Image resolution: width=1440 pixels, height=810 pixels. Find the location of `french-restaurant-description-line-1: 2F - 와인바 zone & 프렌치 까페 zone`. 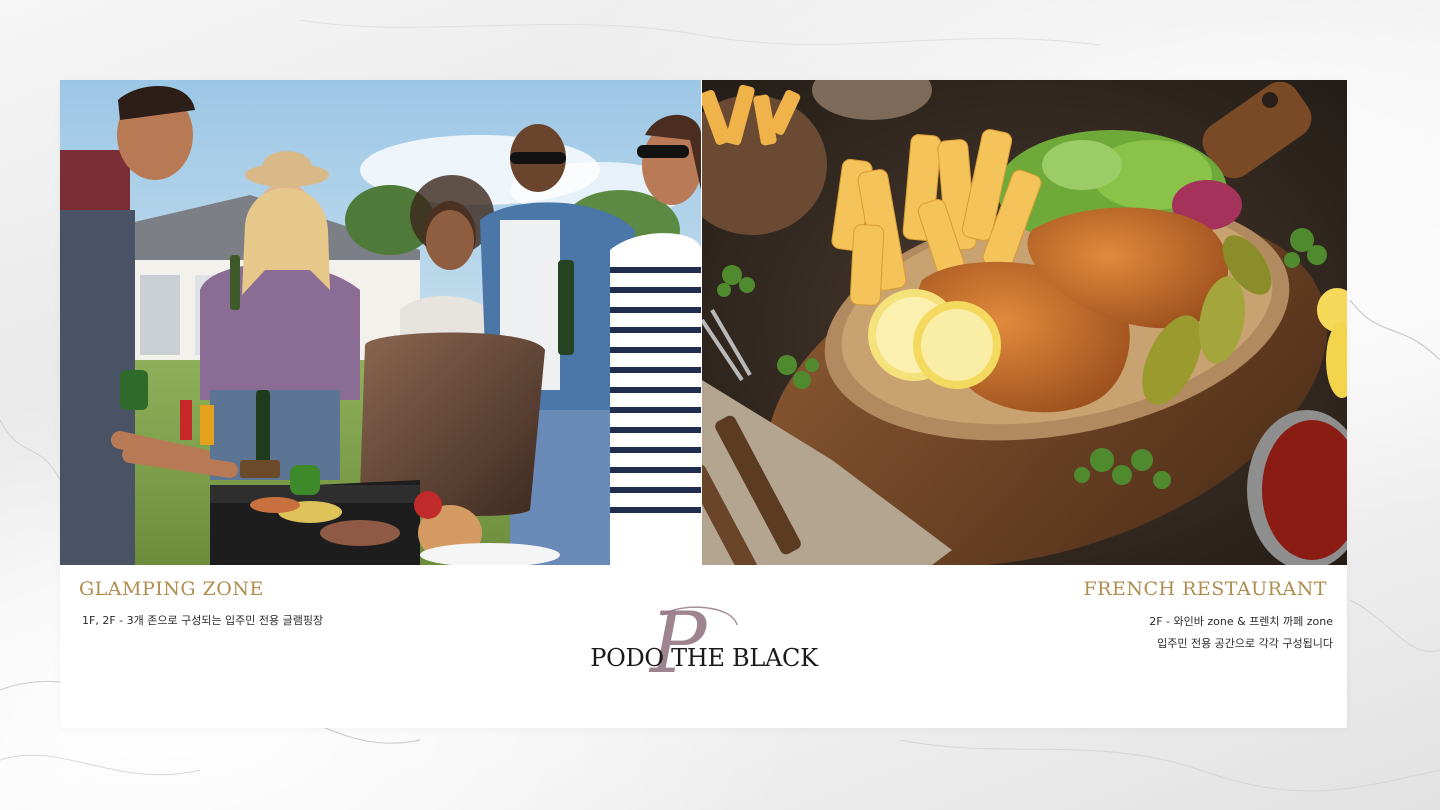

french-restaurant-description-line-1: 2F - 와인바 zone & 프렌치 까페 zone is located at coordinates (1241, 621).